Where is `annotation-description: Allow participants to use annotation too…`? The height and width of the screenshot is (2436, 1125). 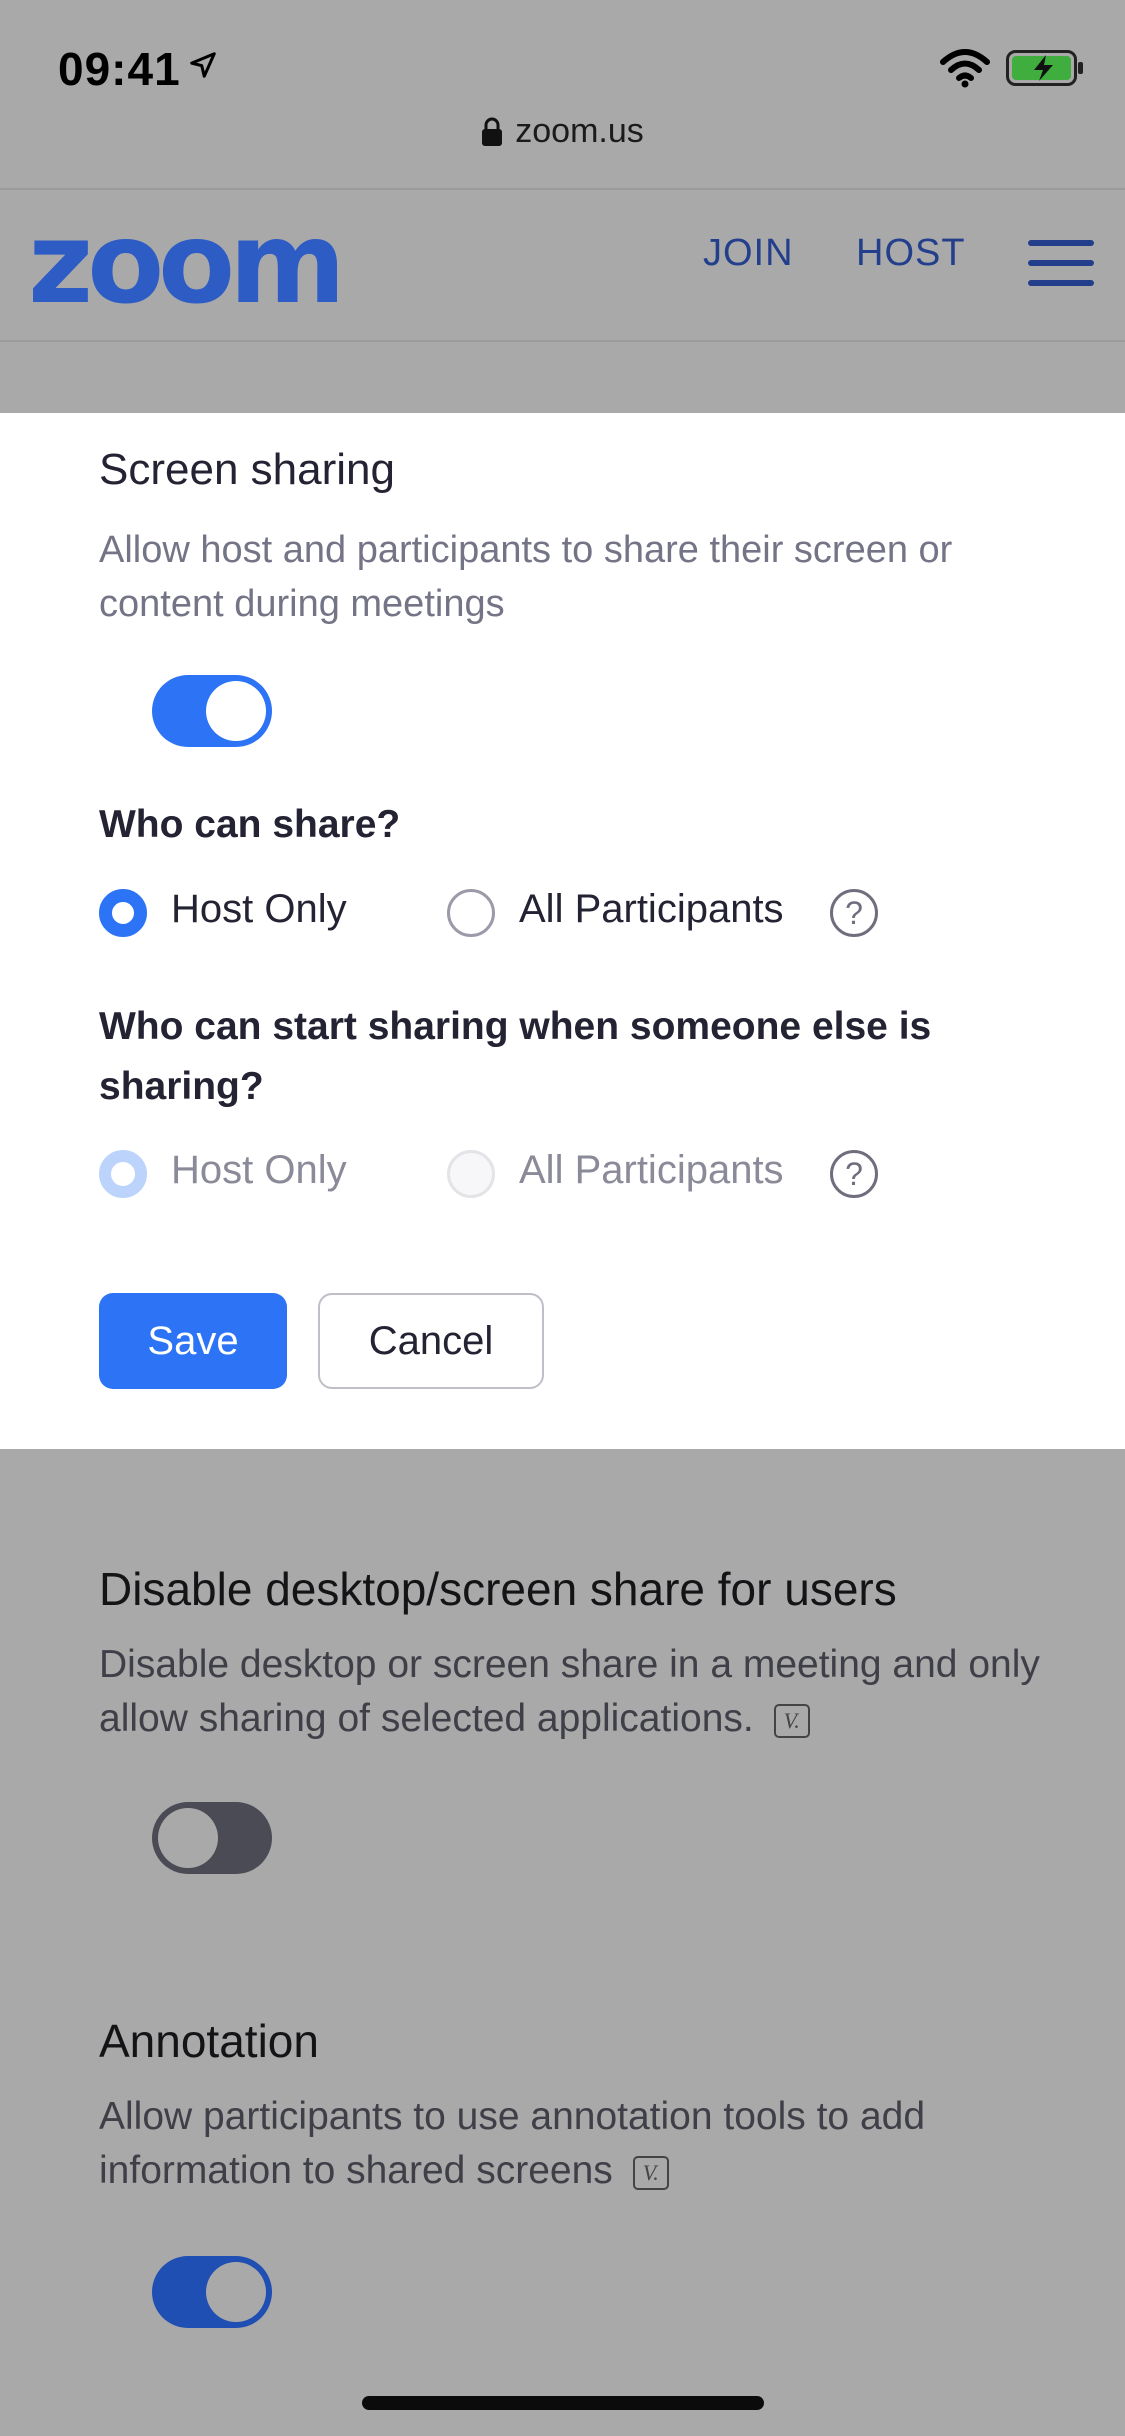 annotation-description: Allow participants to use annotation too… is located at coordinates (574, 2144).